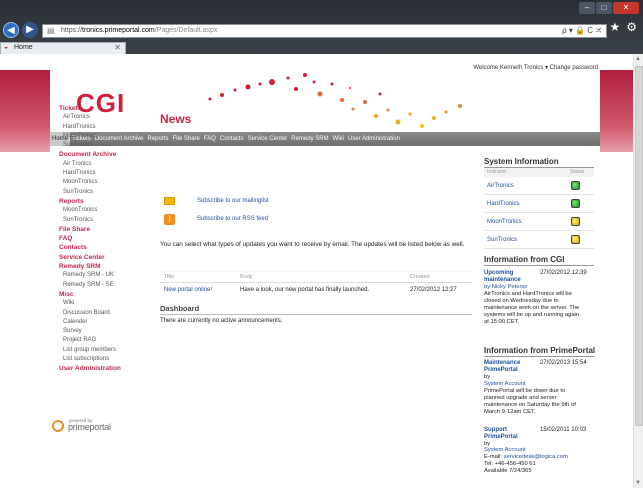  I want to click on news-table-header: Title Body Created, so click(316, 277).